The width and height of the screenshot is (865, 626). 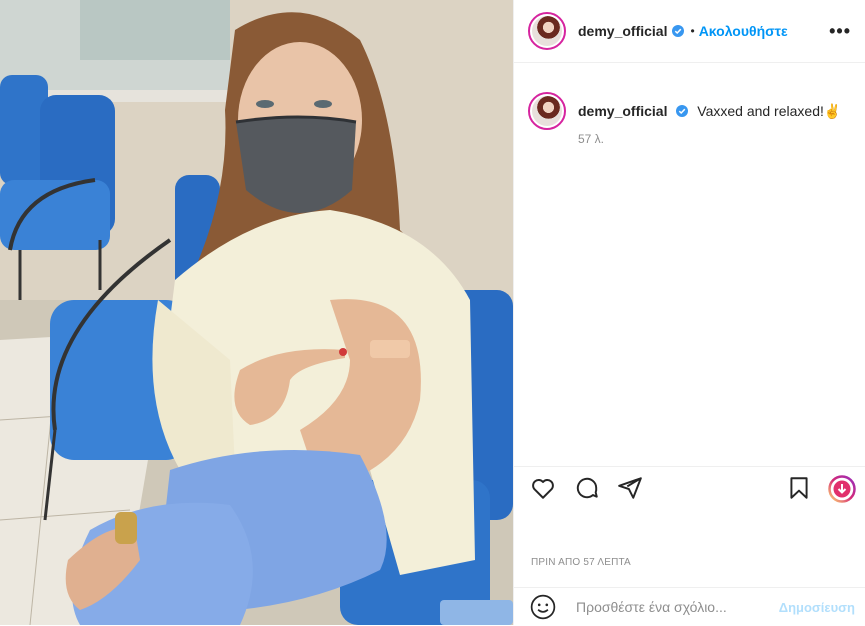 I want to click on comment-input, so click(x=668, y=607).